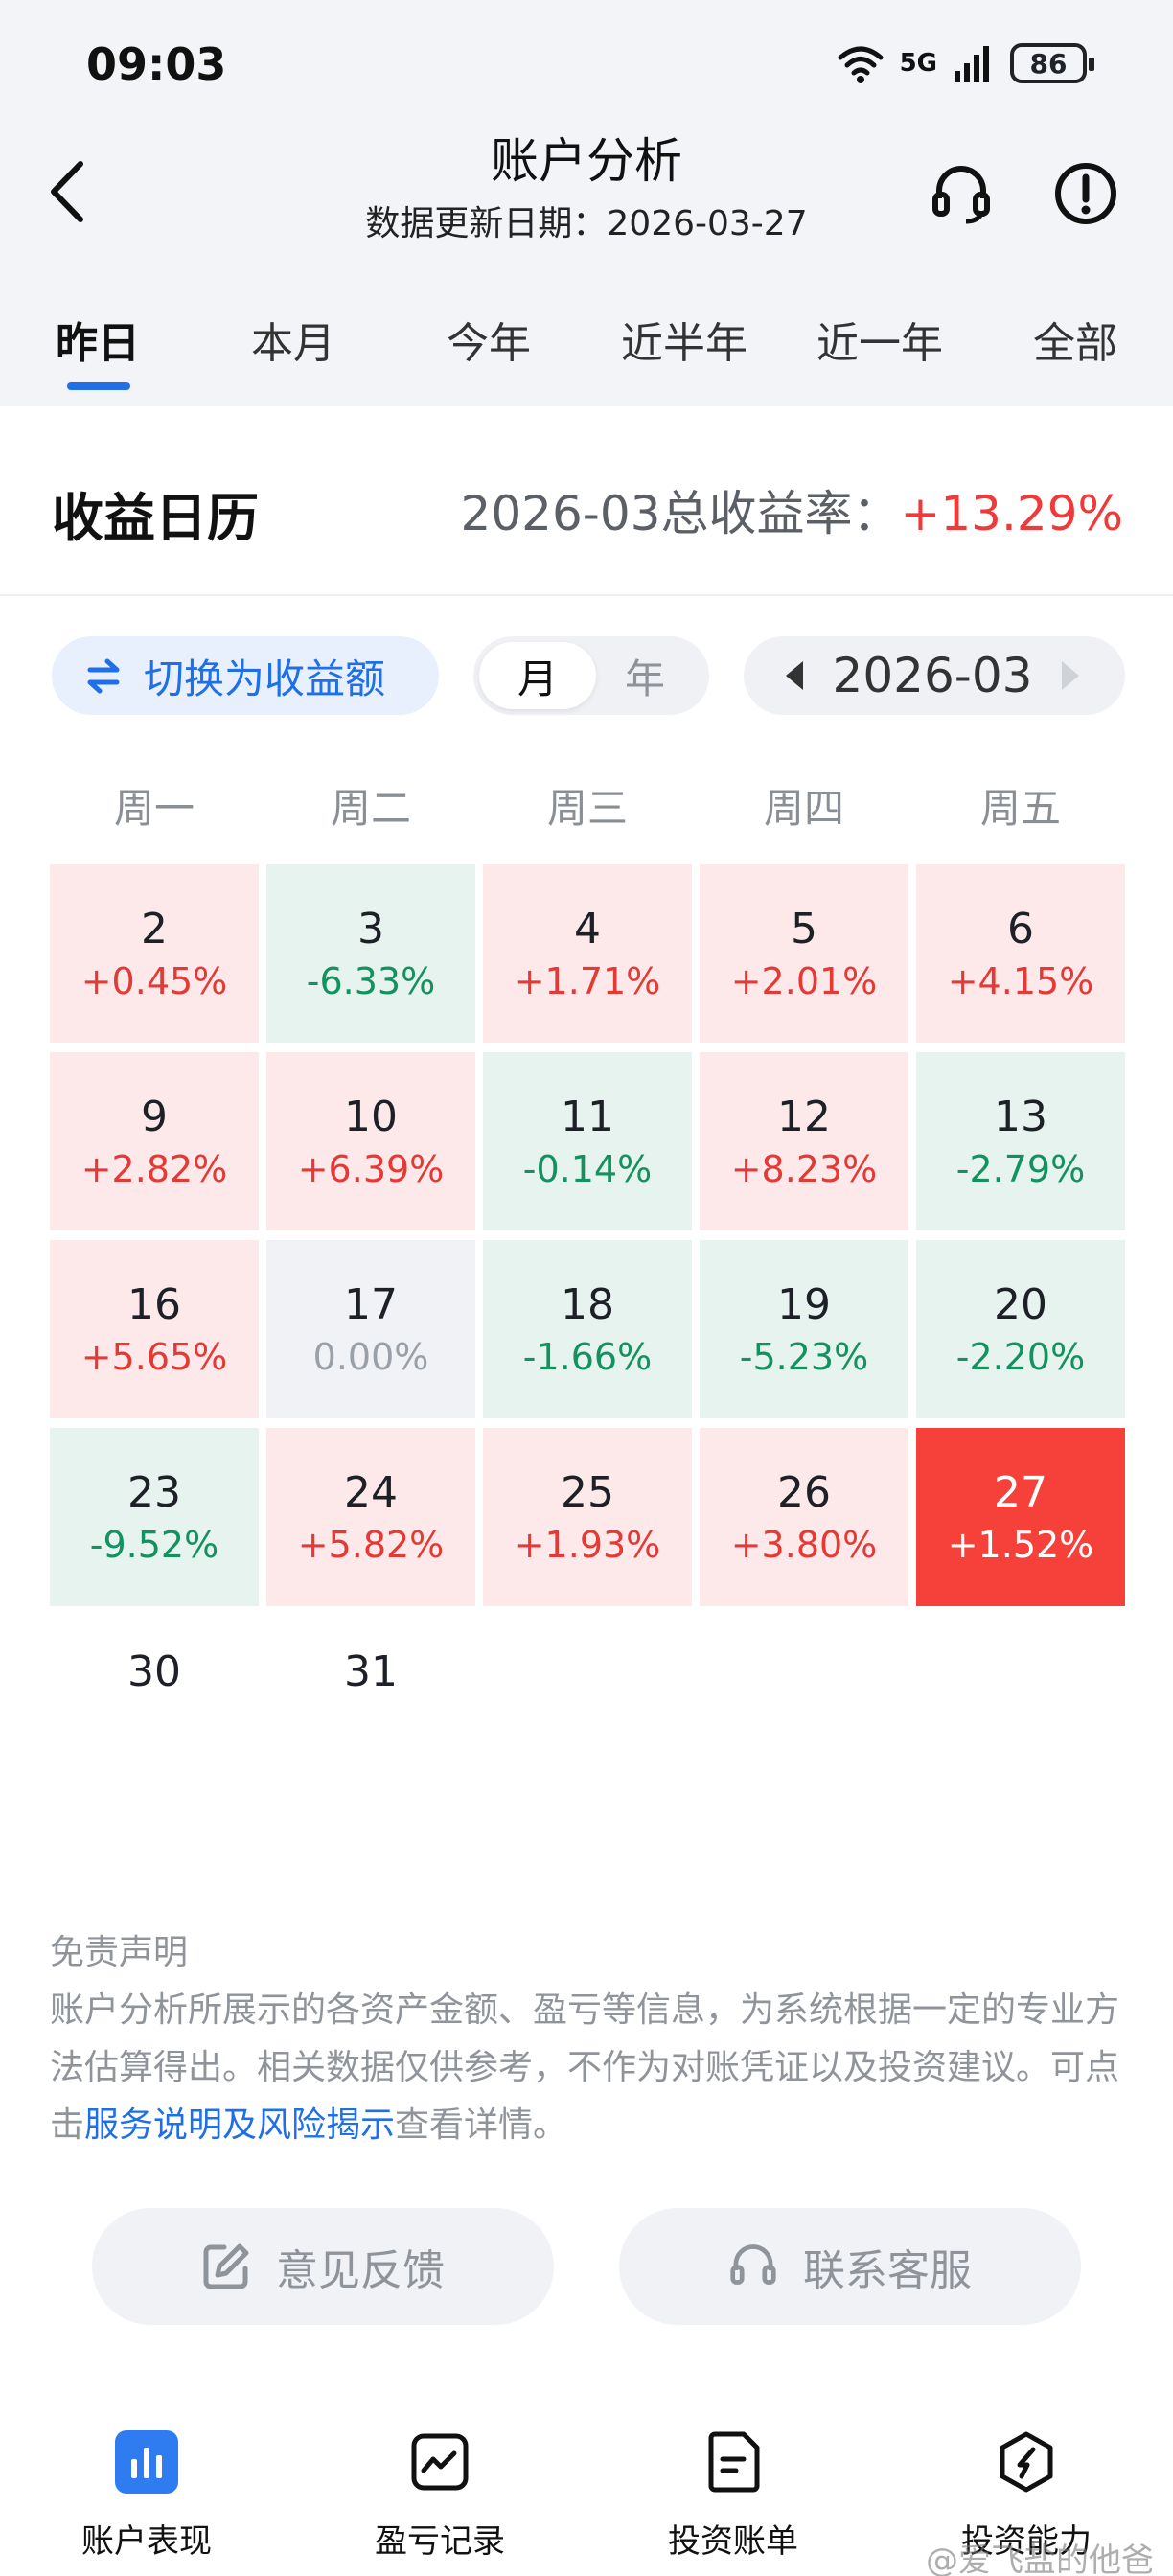 The image size is (1173, 2576). I want to click on segment-month: 月, so click(537, 675).